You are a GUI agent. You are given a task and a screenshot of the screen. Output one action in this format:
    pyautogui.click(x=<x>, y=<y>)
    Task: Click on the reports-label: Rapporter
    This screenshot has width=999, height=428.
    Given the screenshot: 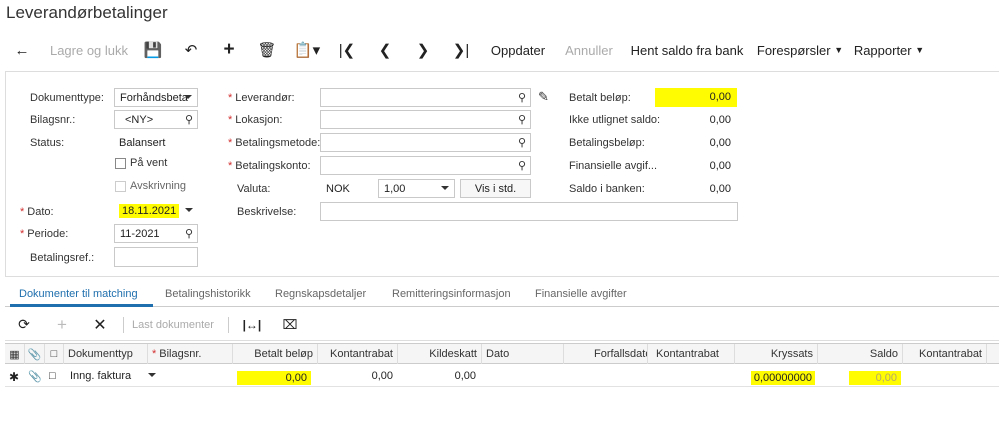 What is the action you would take?
    pyautogui.click(x=882, y=50)
    